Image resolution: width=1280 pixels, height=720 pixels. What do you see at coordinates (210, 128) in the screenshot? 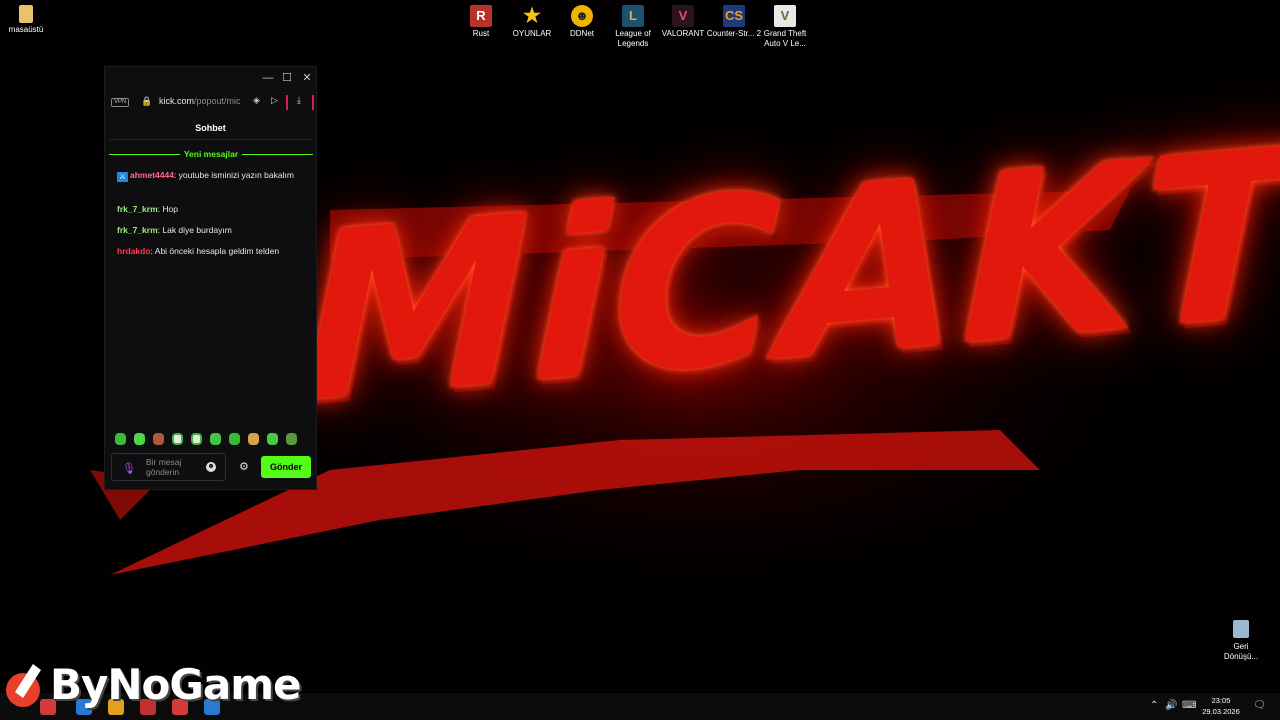
I see `chat-title: Sohbet` at bounding box center [210, 128].